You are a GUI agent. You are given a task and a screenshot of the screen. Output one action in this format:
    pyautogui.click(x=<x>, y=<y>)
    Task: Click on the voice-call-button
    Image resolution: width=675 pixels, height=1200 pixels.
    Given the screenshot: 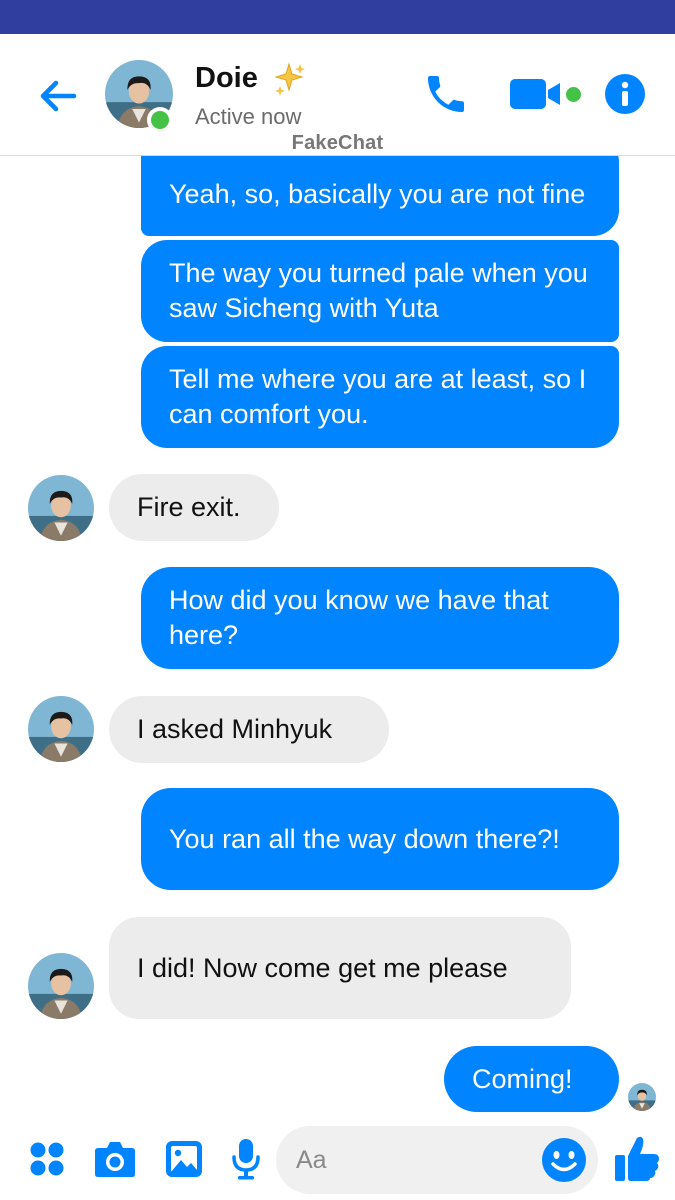 What is the action you would take?
    pyautogui.click(x=446, y=94)
    